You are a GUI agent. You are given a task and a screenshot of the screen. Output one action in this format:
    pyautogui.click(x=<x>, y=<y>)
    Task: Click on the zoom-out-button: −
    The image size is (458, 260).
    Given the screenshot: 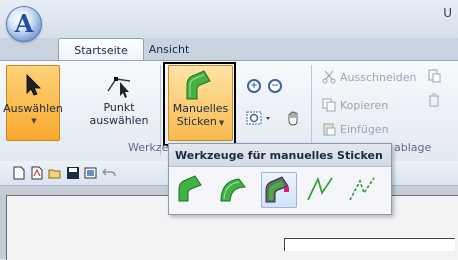 What is the action you would take?
    pyautogui.click(x=275, y=86)
    